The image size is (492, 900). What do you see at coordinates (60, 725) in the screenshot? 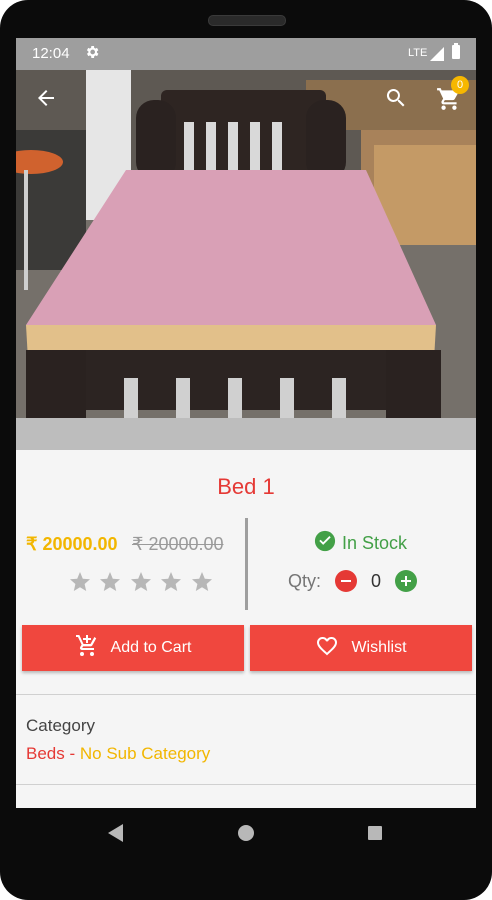
I see `category-label: Category` at bounding box center [60, 725].